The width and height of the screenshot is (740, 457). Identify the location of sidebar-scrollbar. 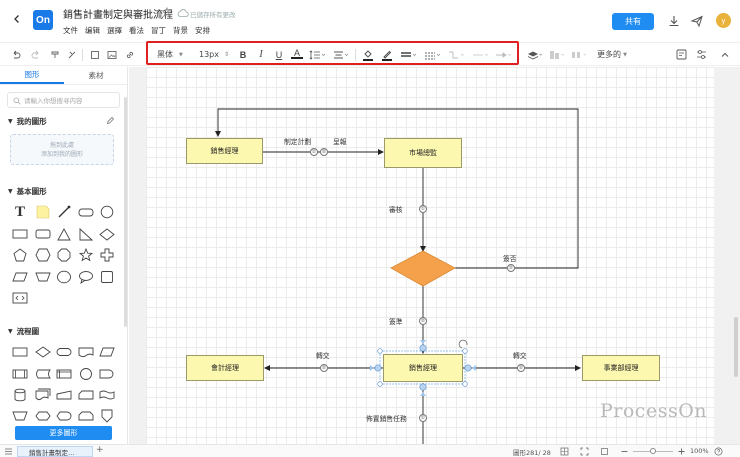
(125, 212).